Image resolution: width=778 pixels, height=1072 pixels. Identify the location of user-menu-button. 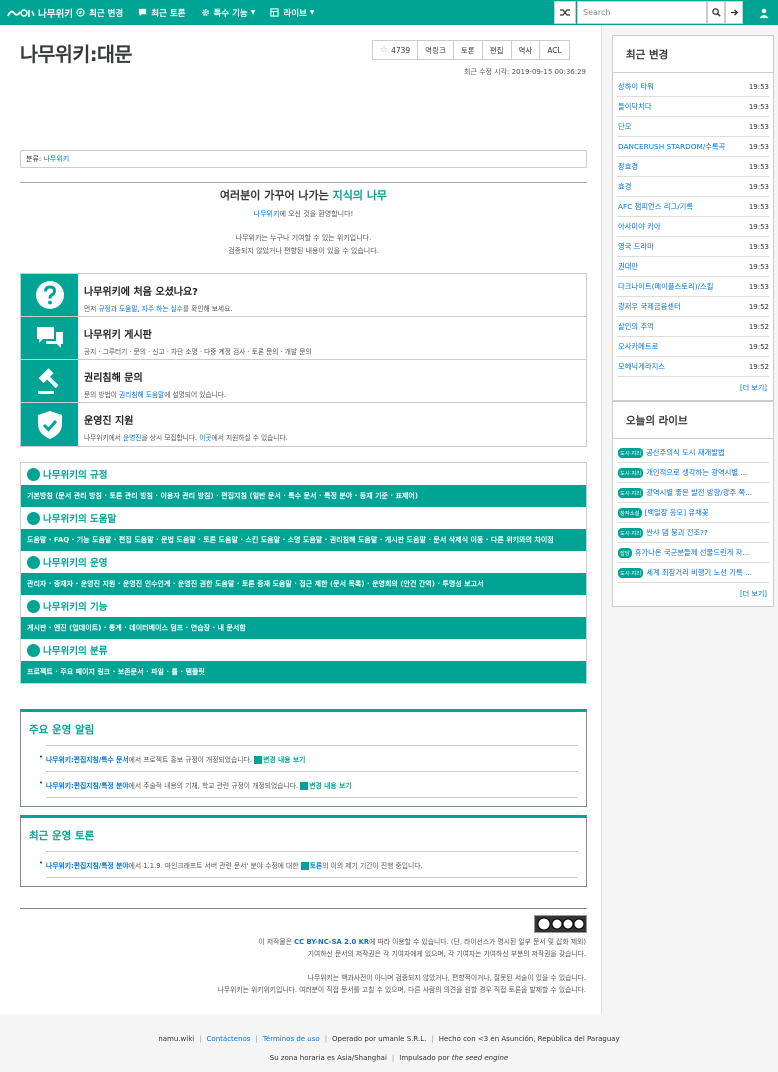
(764, 12).